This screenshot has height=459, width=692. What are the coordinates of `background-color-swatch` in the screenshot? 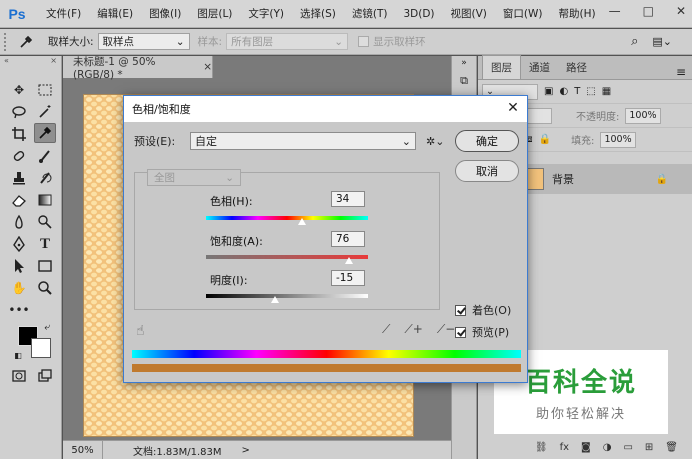 It's located at (41, 348).